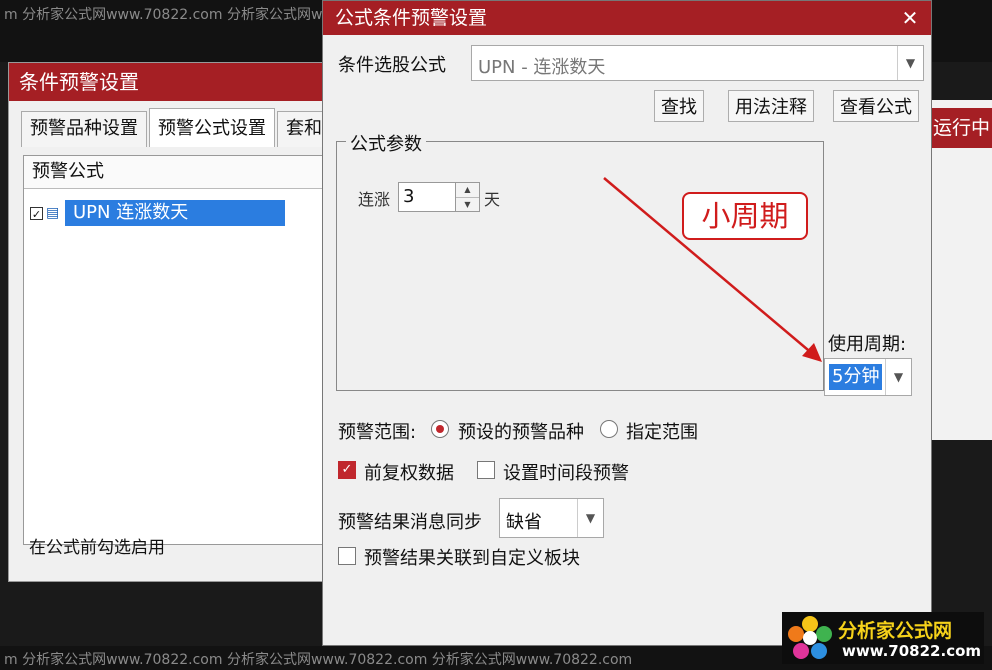 This screenshot has height=670, width=992. I want to click on time-period-checkbox, so click(486, 470).